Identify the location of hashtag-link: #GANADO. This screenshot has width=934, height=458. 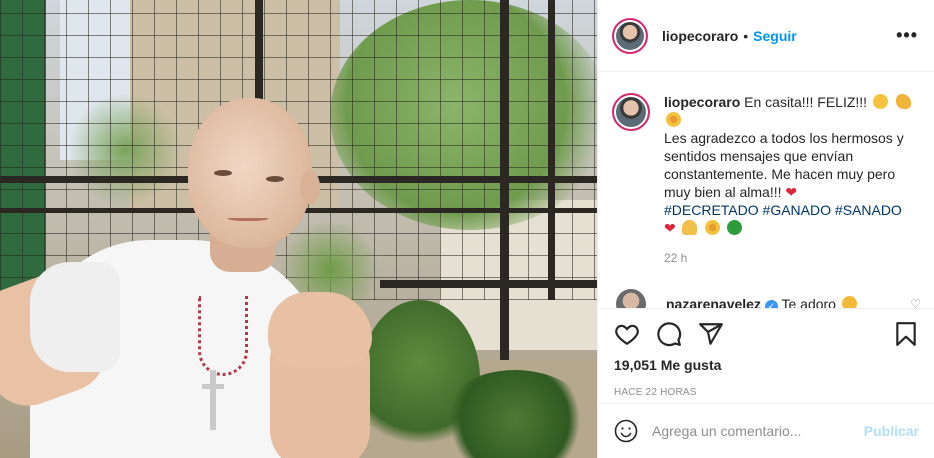
(797, 210).